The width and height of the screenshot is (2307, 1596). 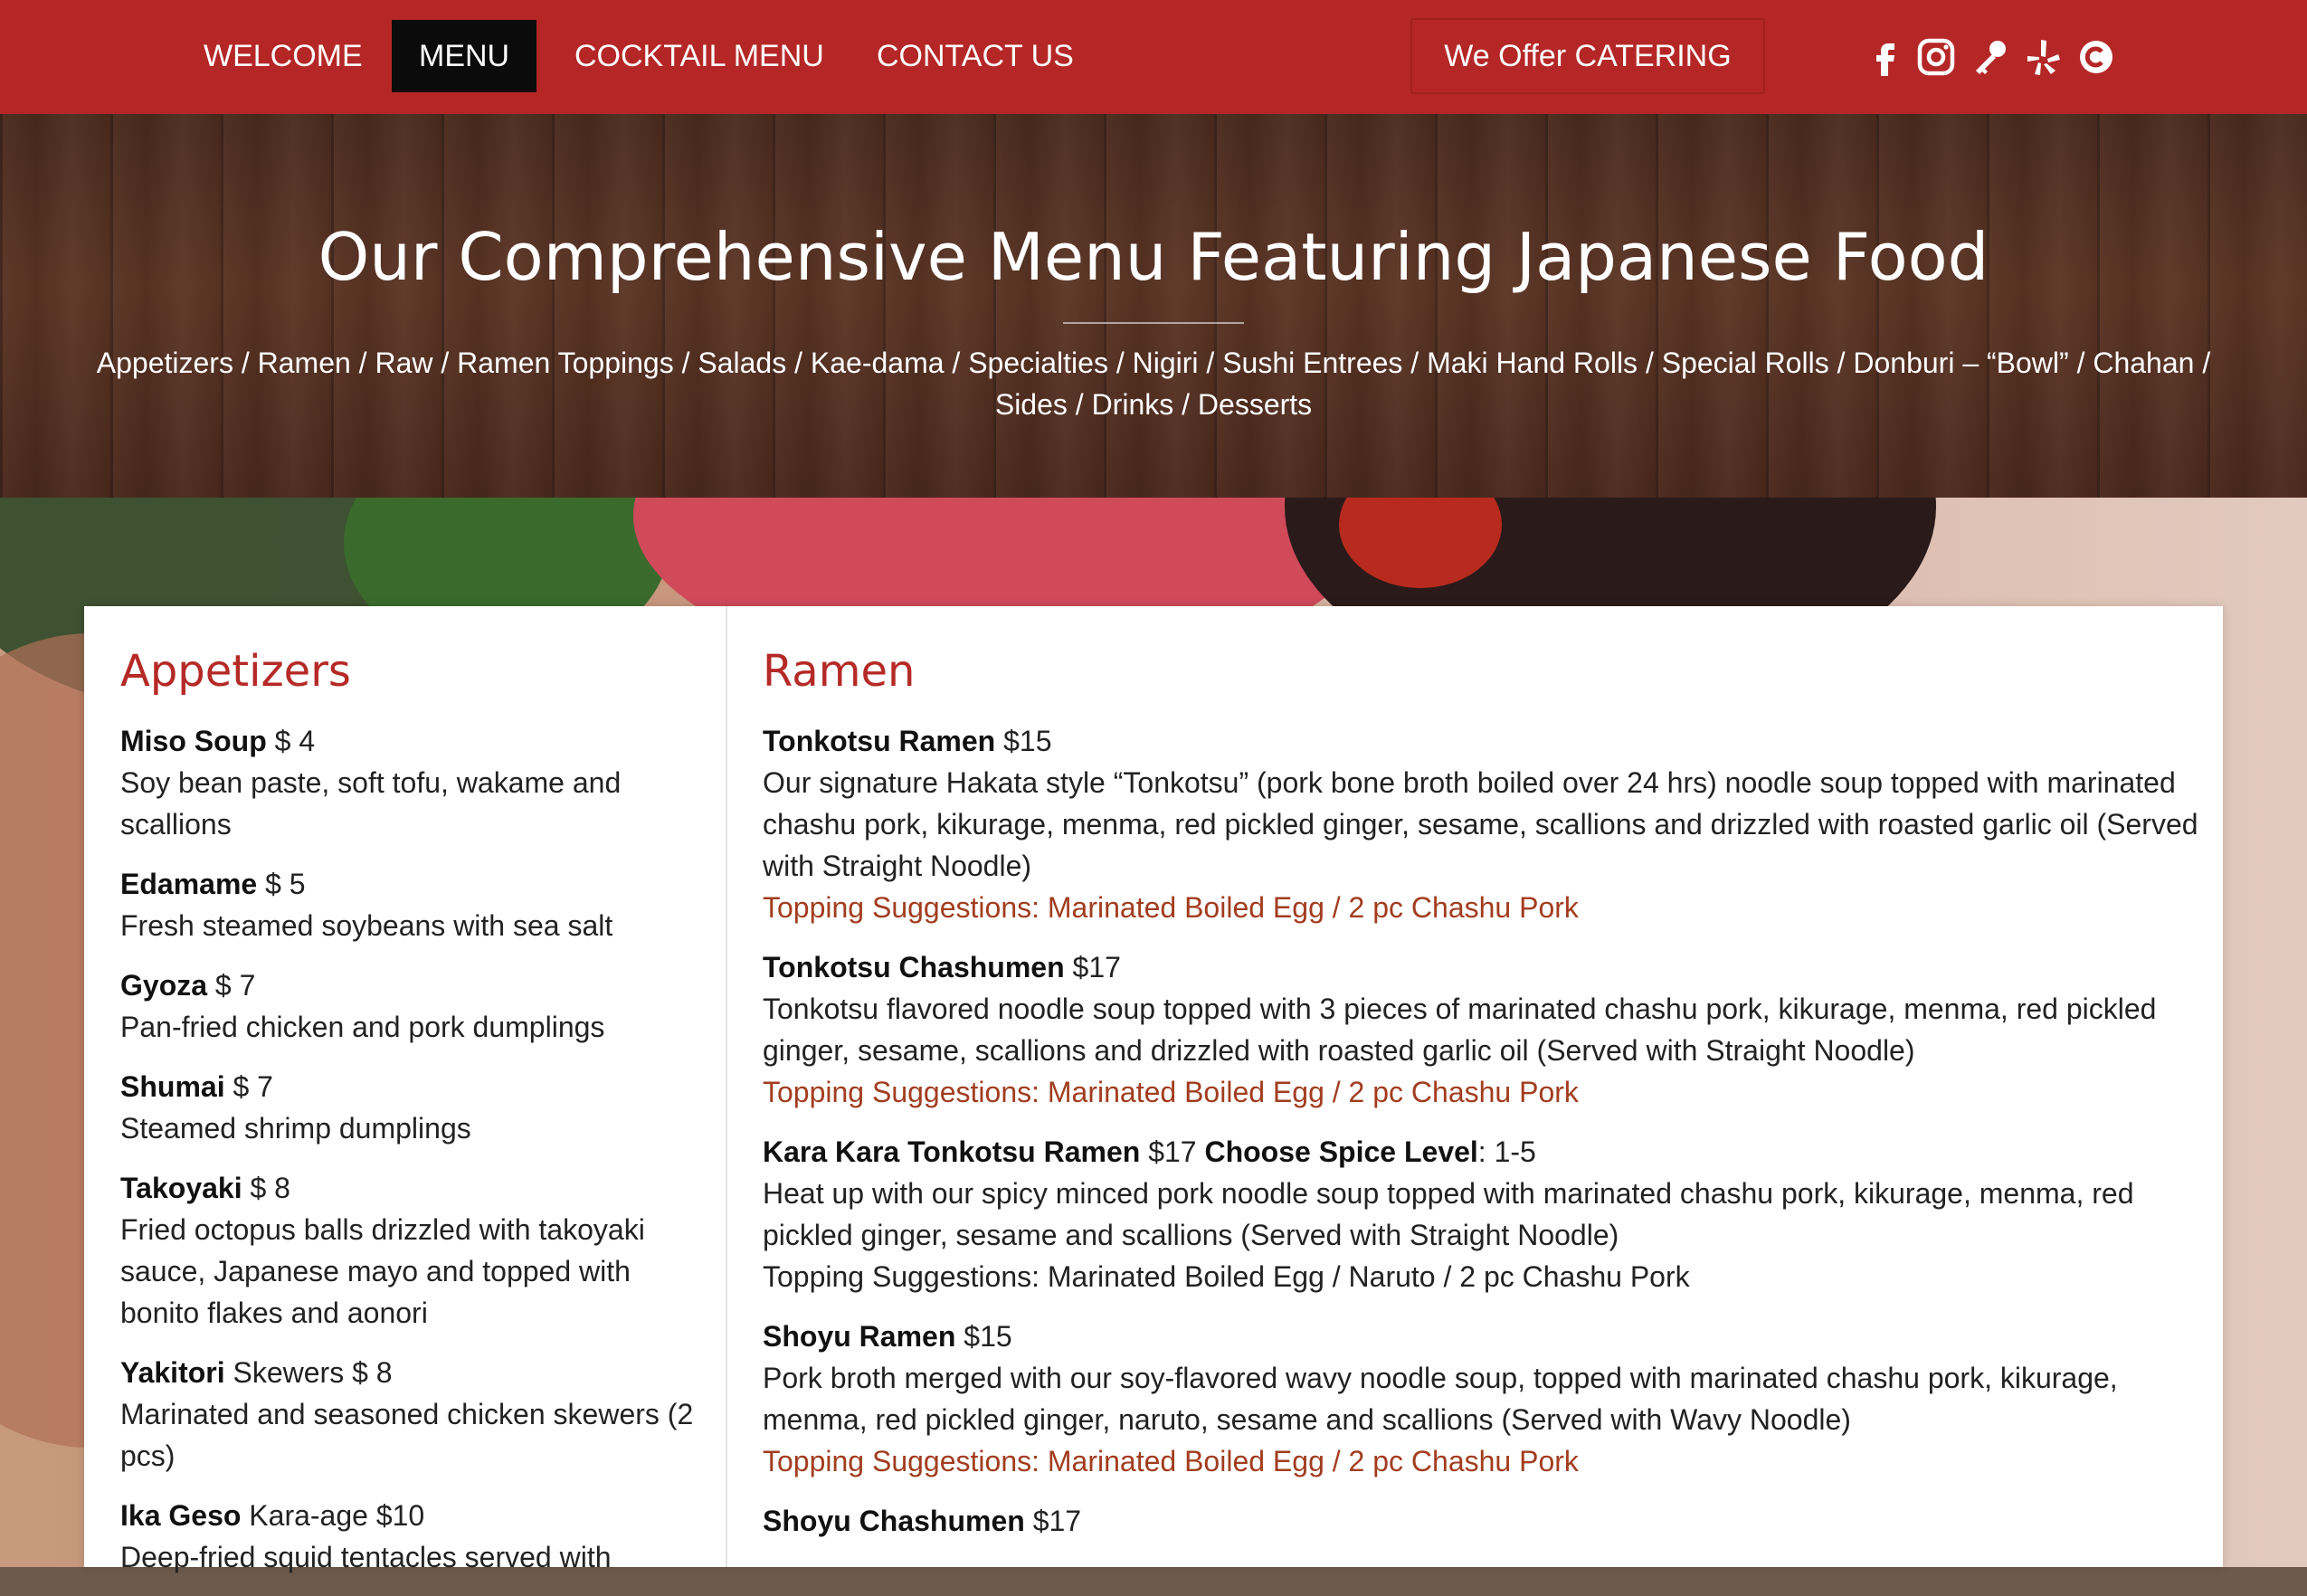 What do you see at coordinates (878, 363) in the screenshot?
I see `category-link: Kae-dama` at bounding box center [878, 363].